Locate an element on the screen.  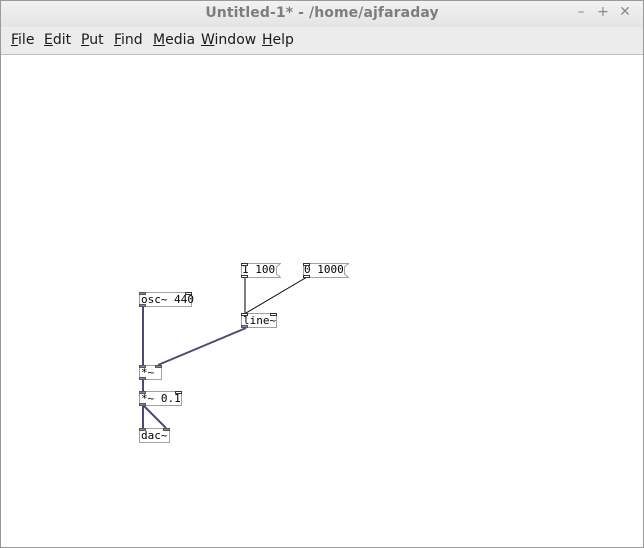
menu-help: Help is located at coordinates (278, 40).